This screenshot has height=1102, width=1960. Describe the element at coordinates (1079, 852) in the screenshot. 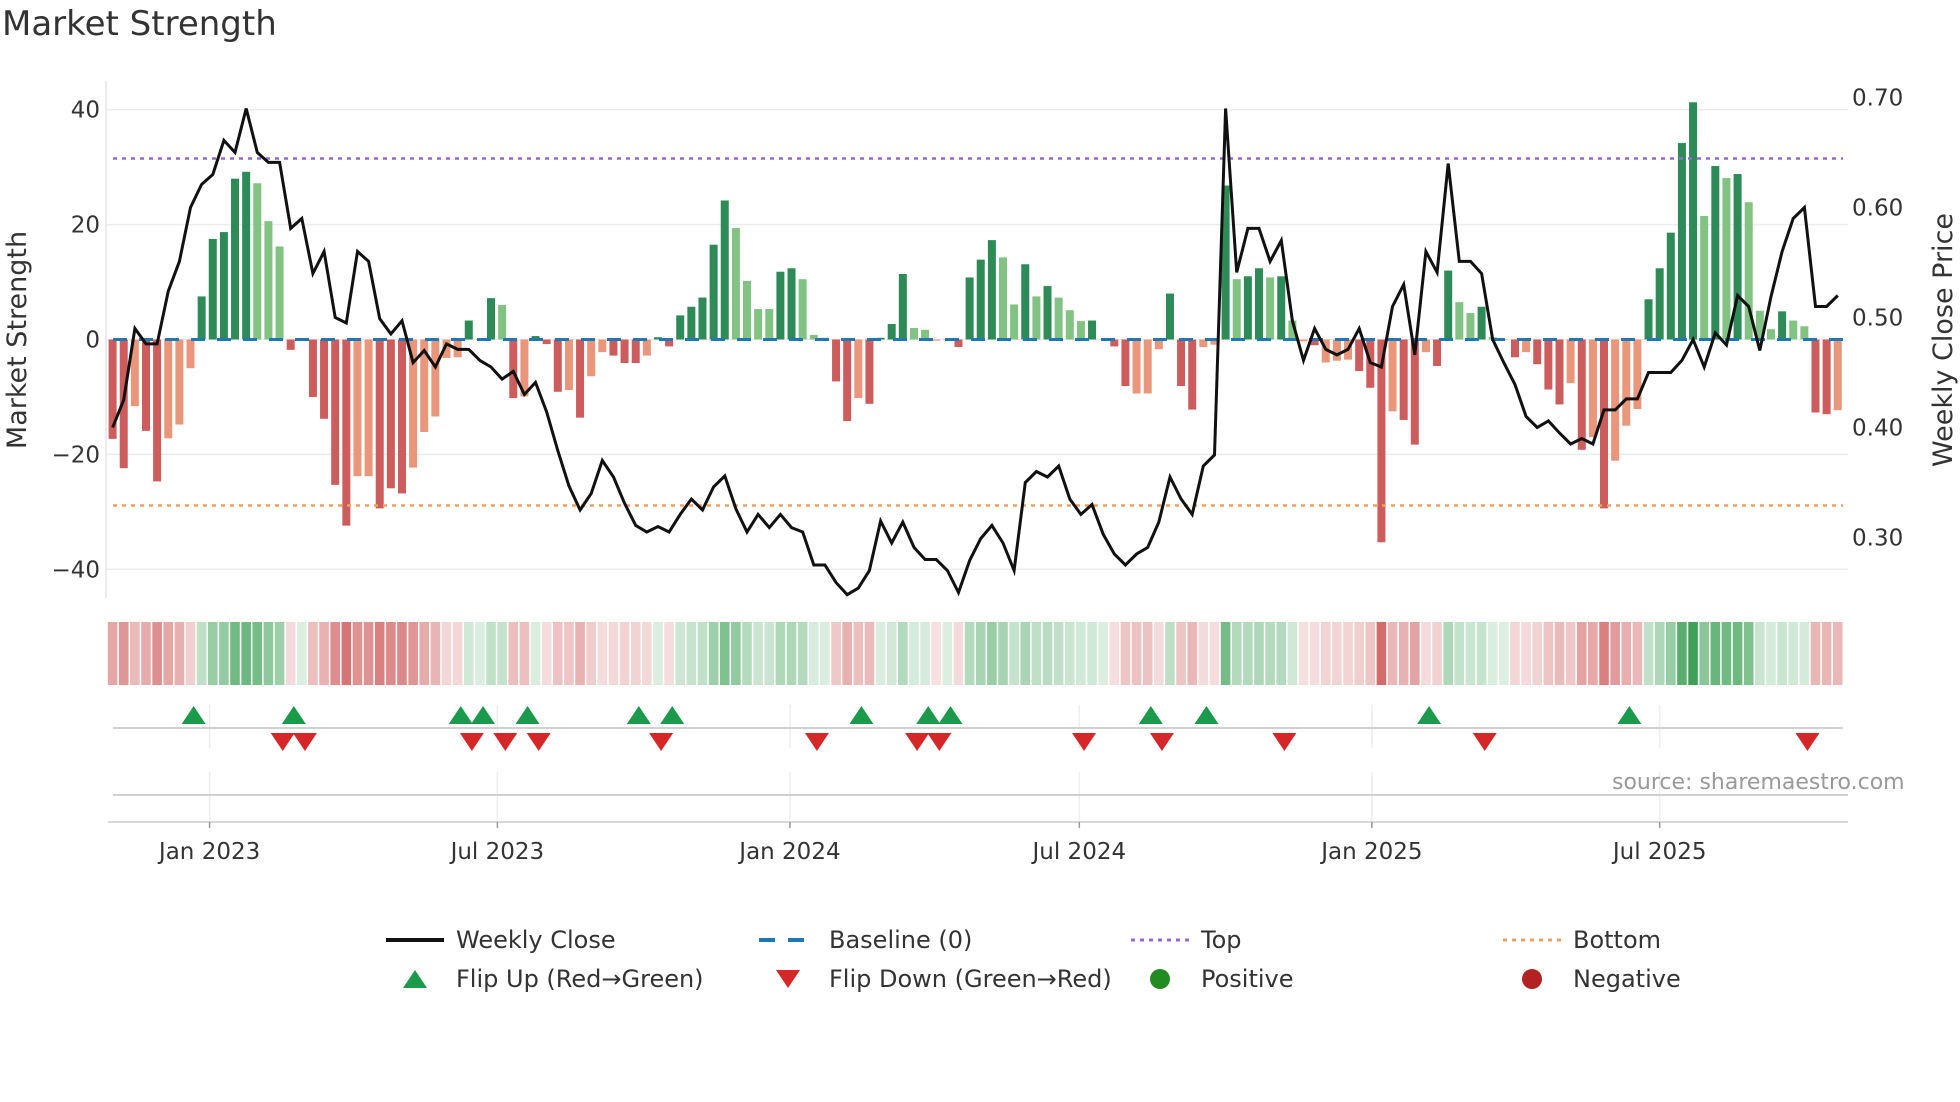

I see `x-tick-label: Jul 2024` at that location.